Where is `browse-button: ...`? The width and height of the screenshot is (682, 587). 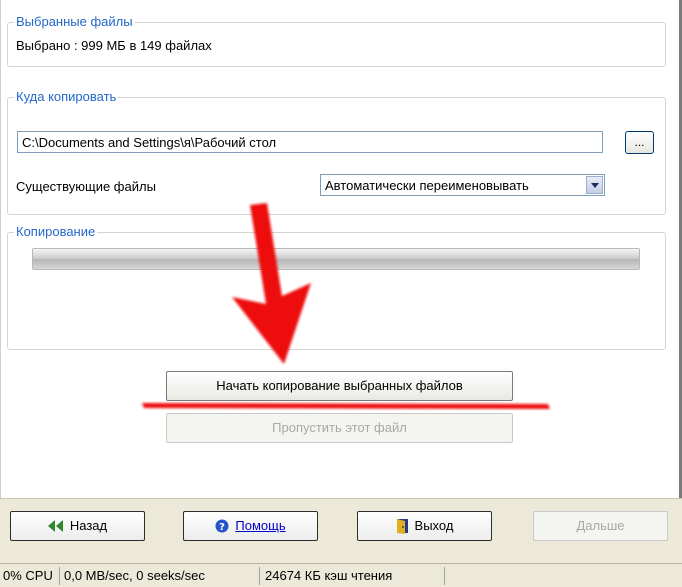 browse-button: ... is located at coordinates (639, 142).